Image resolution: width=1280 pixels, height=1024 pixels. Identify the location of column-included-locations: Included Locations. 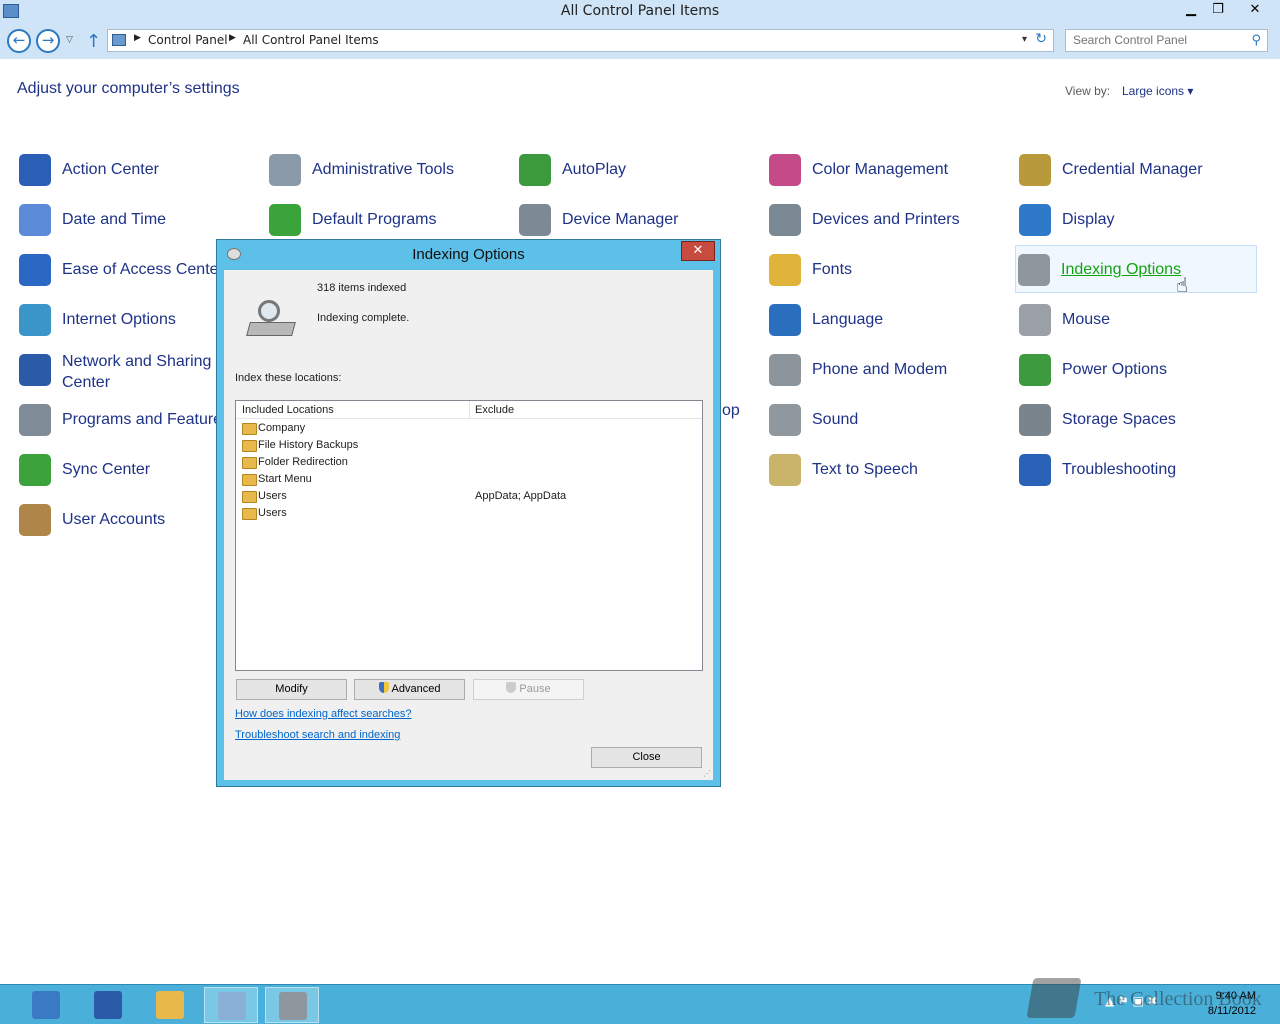
(288, 410).